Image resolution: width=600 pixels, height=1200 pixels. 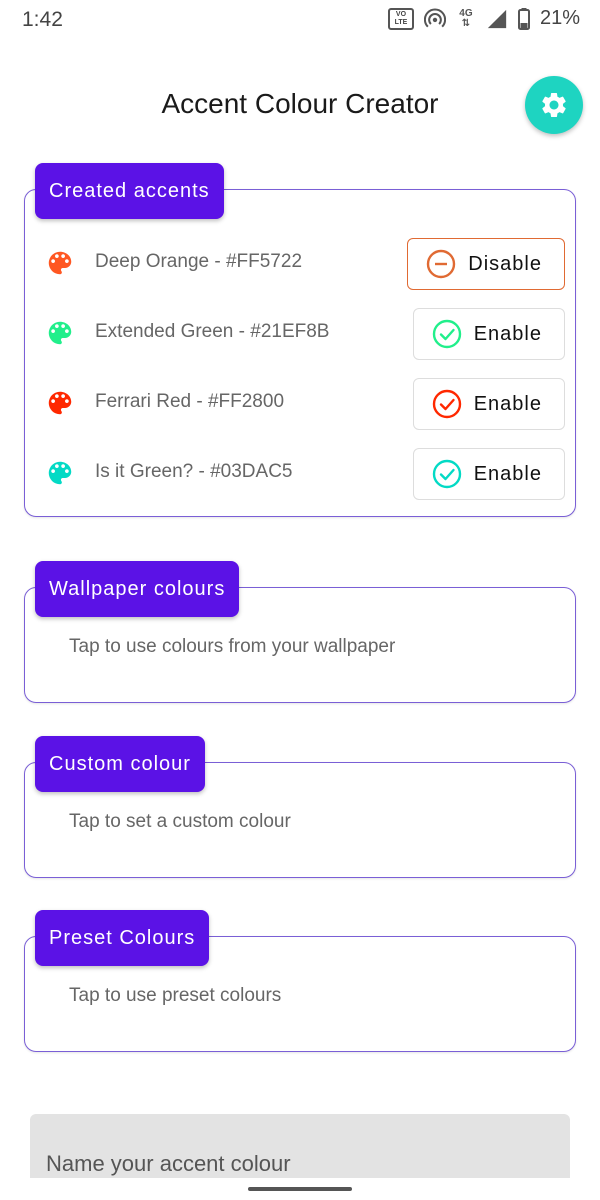 What do you see at coordinates (175, 995) in the screenshot?
I see `preset-colours-description: Tap to use preset colours` at bounding box center [175, 995].